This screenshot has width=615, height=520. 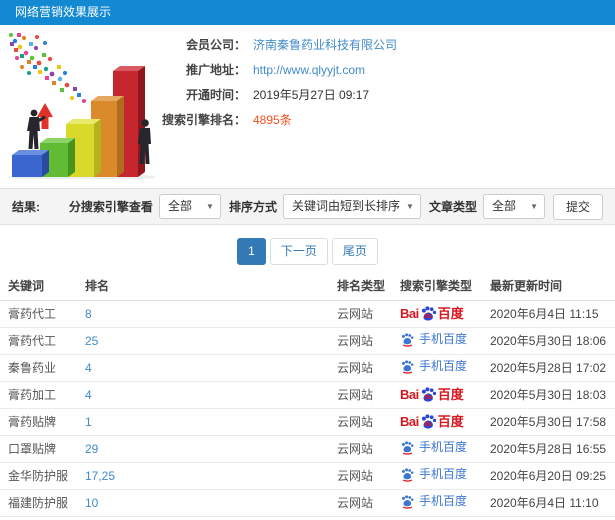 I want to click on submit-button: 提交, so click(x=577, y=206).